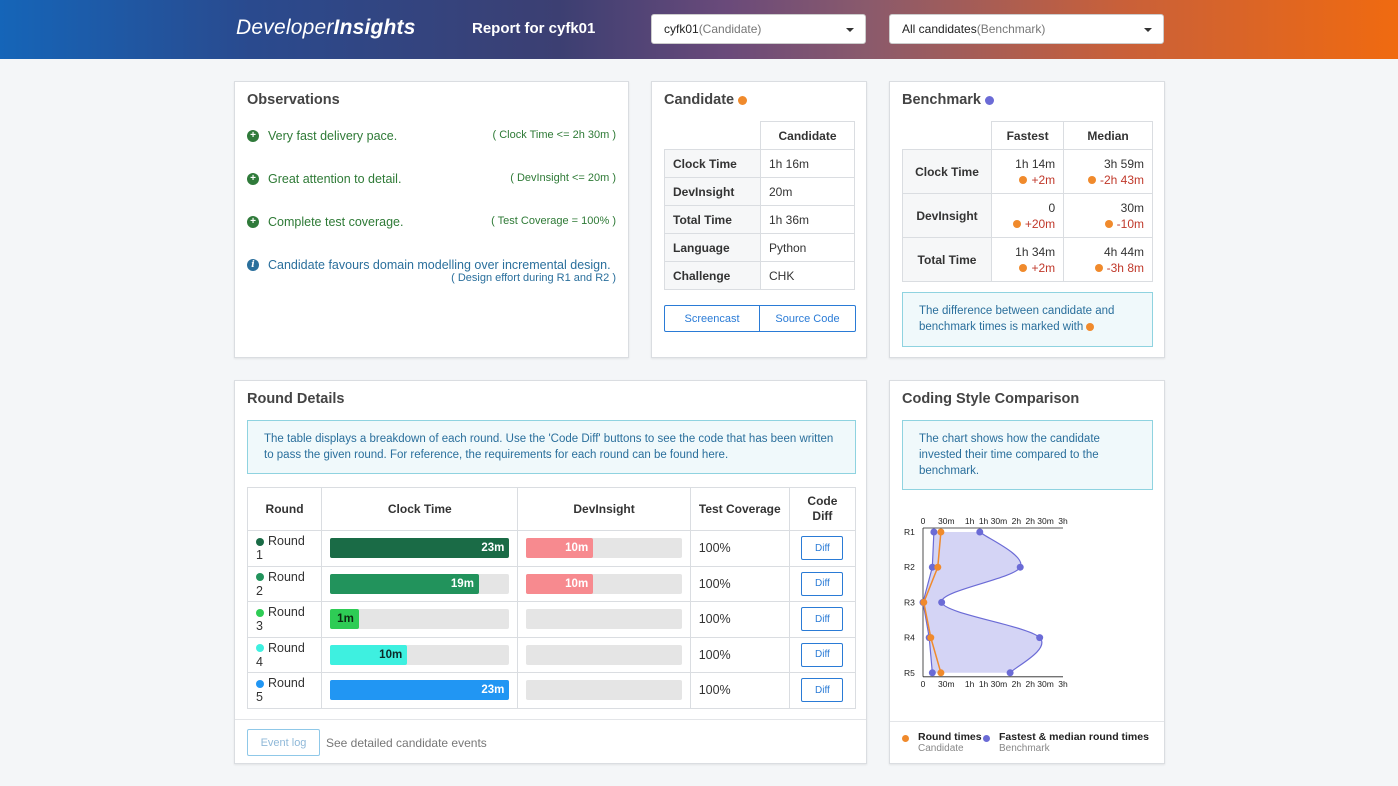 The image size is (1398, 786). What do you see at coordinates (807, 163) in the screenshot?
I see `candidate-row-value: 1h 16m` at bounding box center [807, 163].